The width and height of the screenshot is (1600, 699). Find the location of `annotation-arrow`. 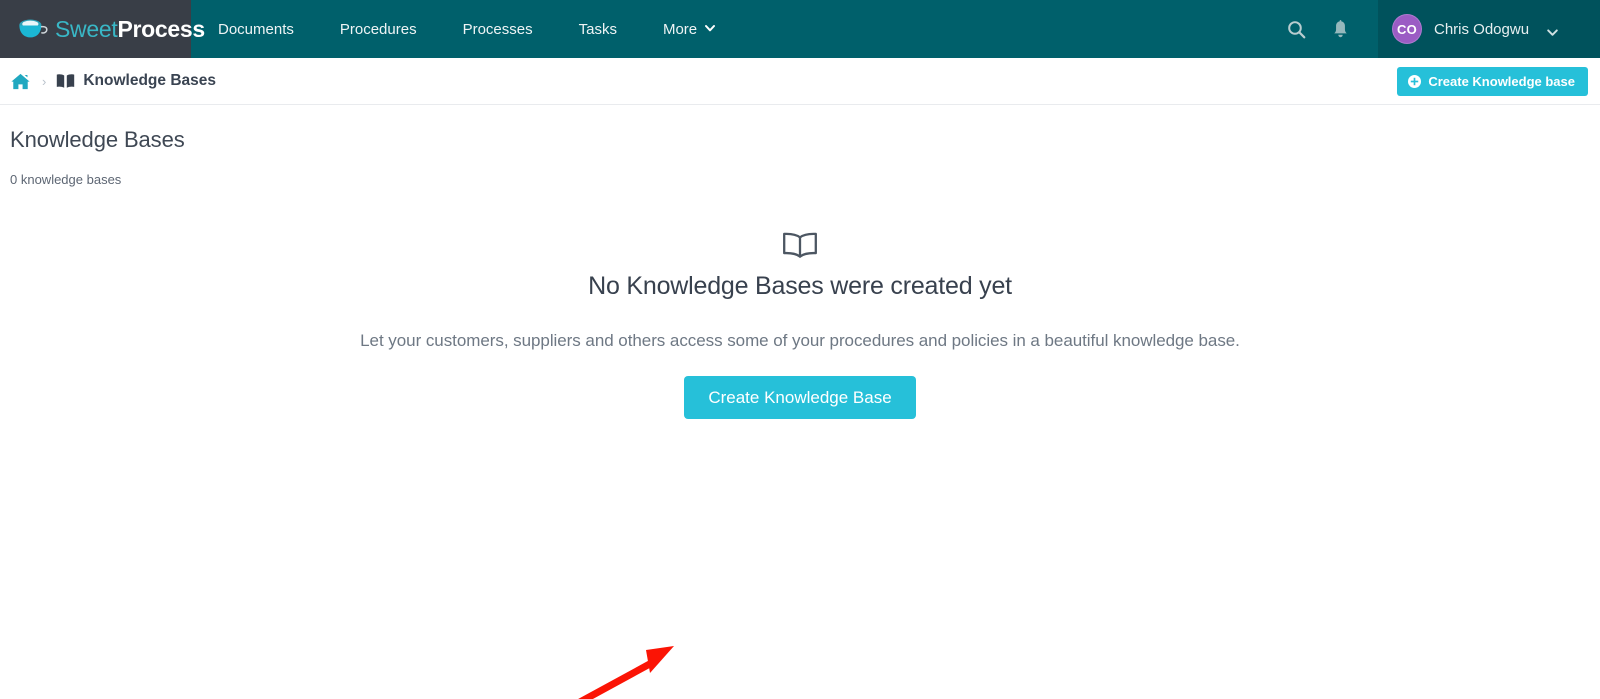

annotation-arrow is located at coordinates (625, 664).